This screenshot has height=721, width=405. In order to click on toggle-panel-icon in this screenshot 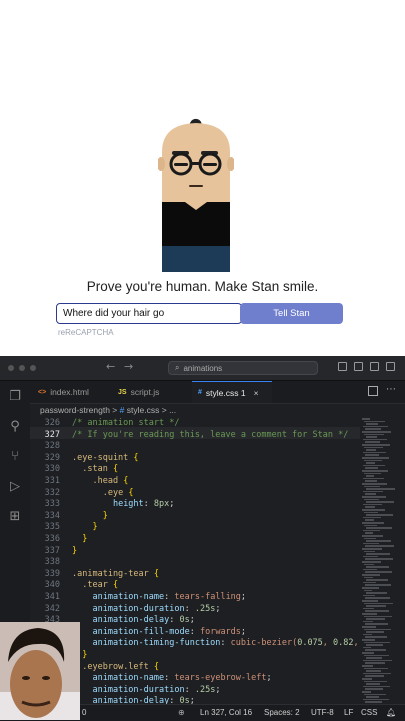, I will do `click(358, 366)`.